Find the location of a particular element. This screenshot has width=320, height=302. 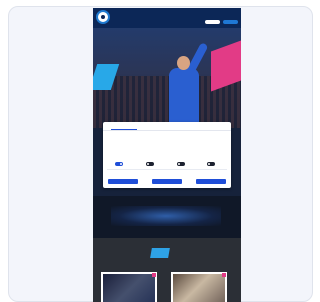

toggle-statistics is located at coordinates (181, 164).